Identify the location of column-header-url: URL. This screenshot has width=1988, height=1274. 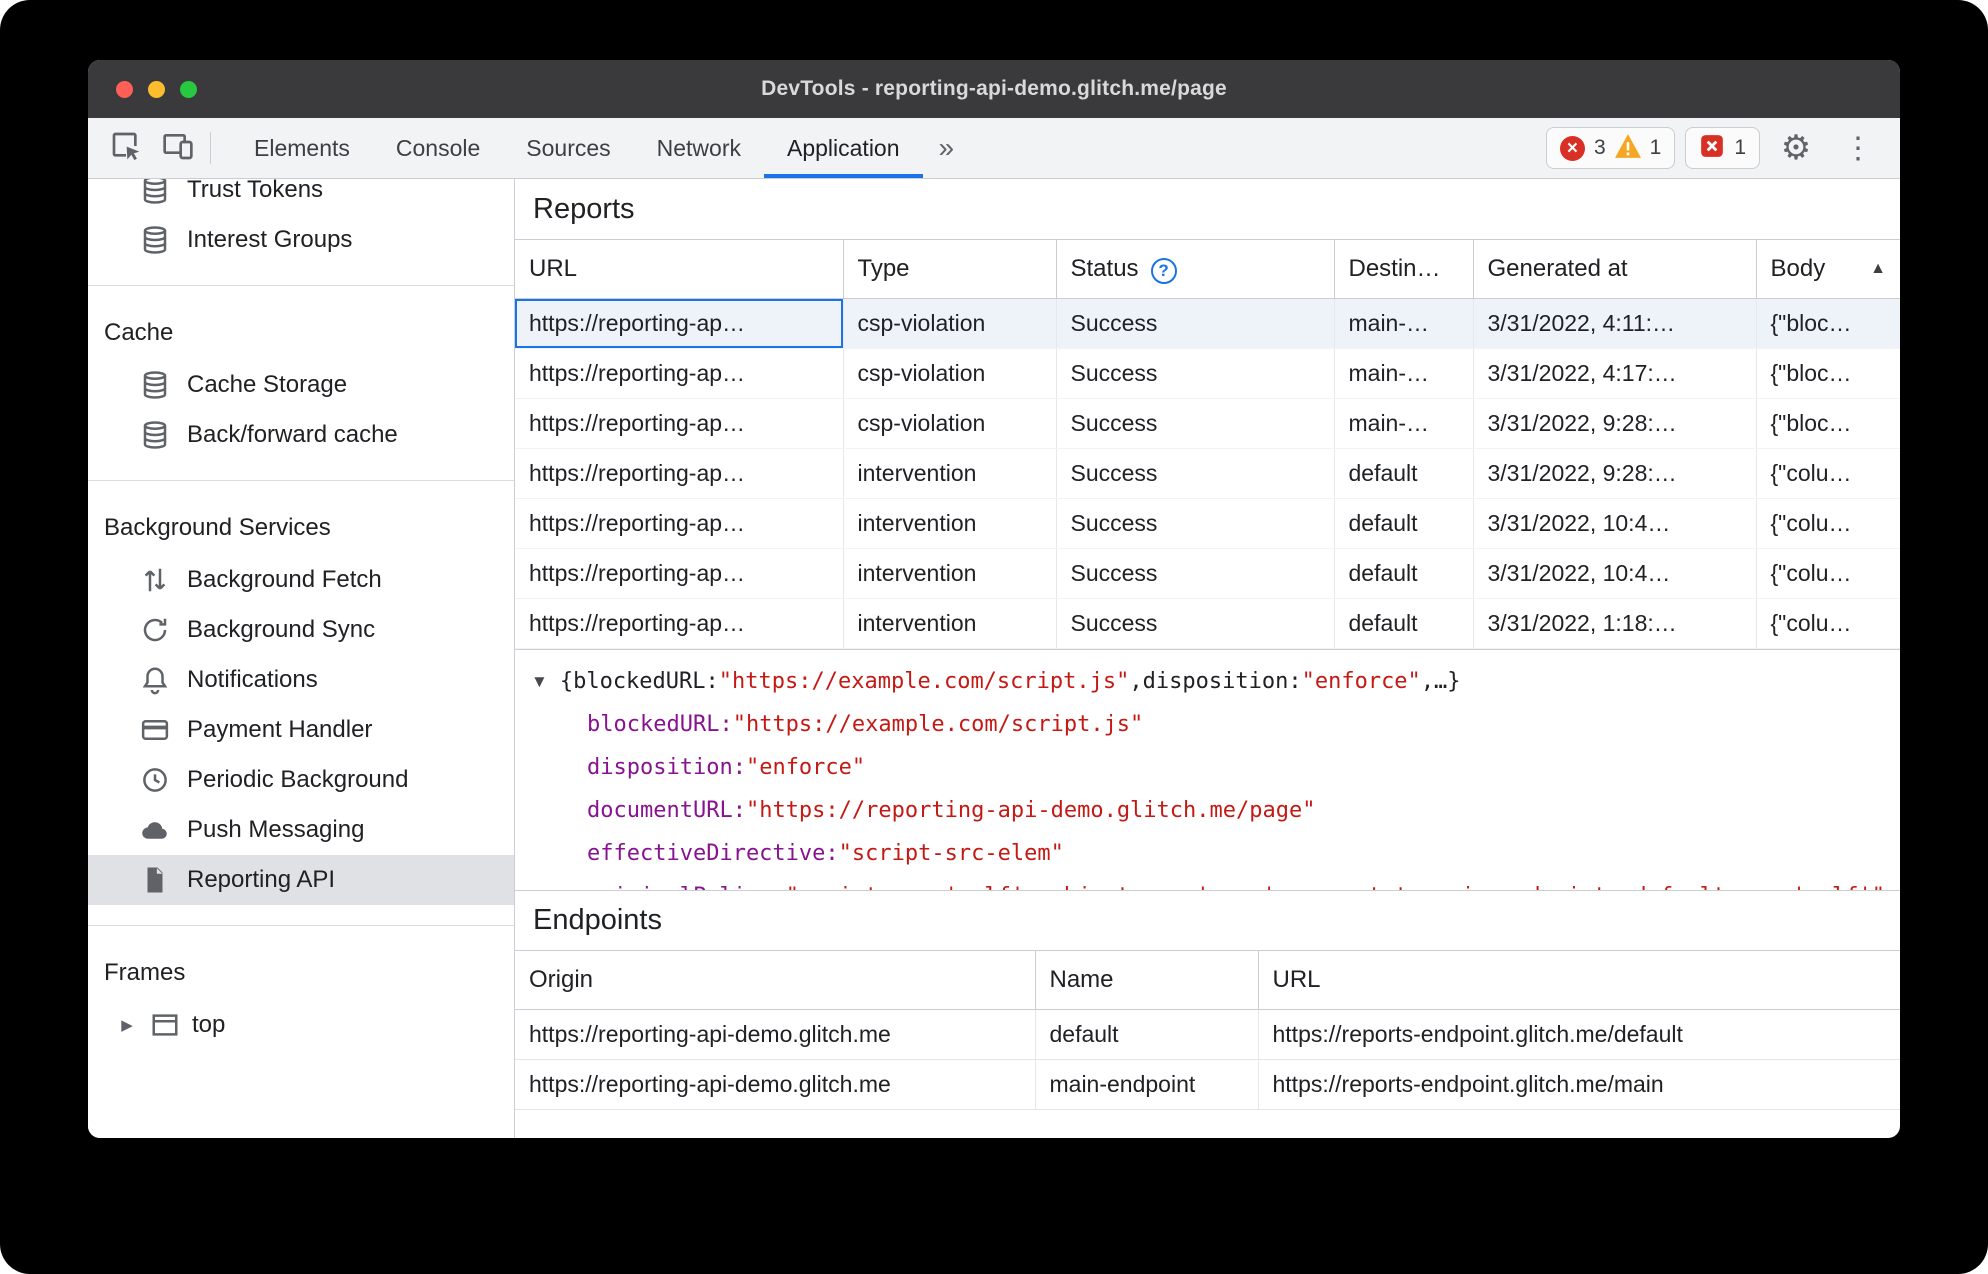
(679, 269).